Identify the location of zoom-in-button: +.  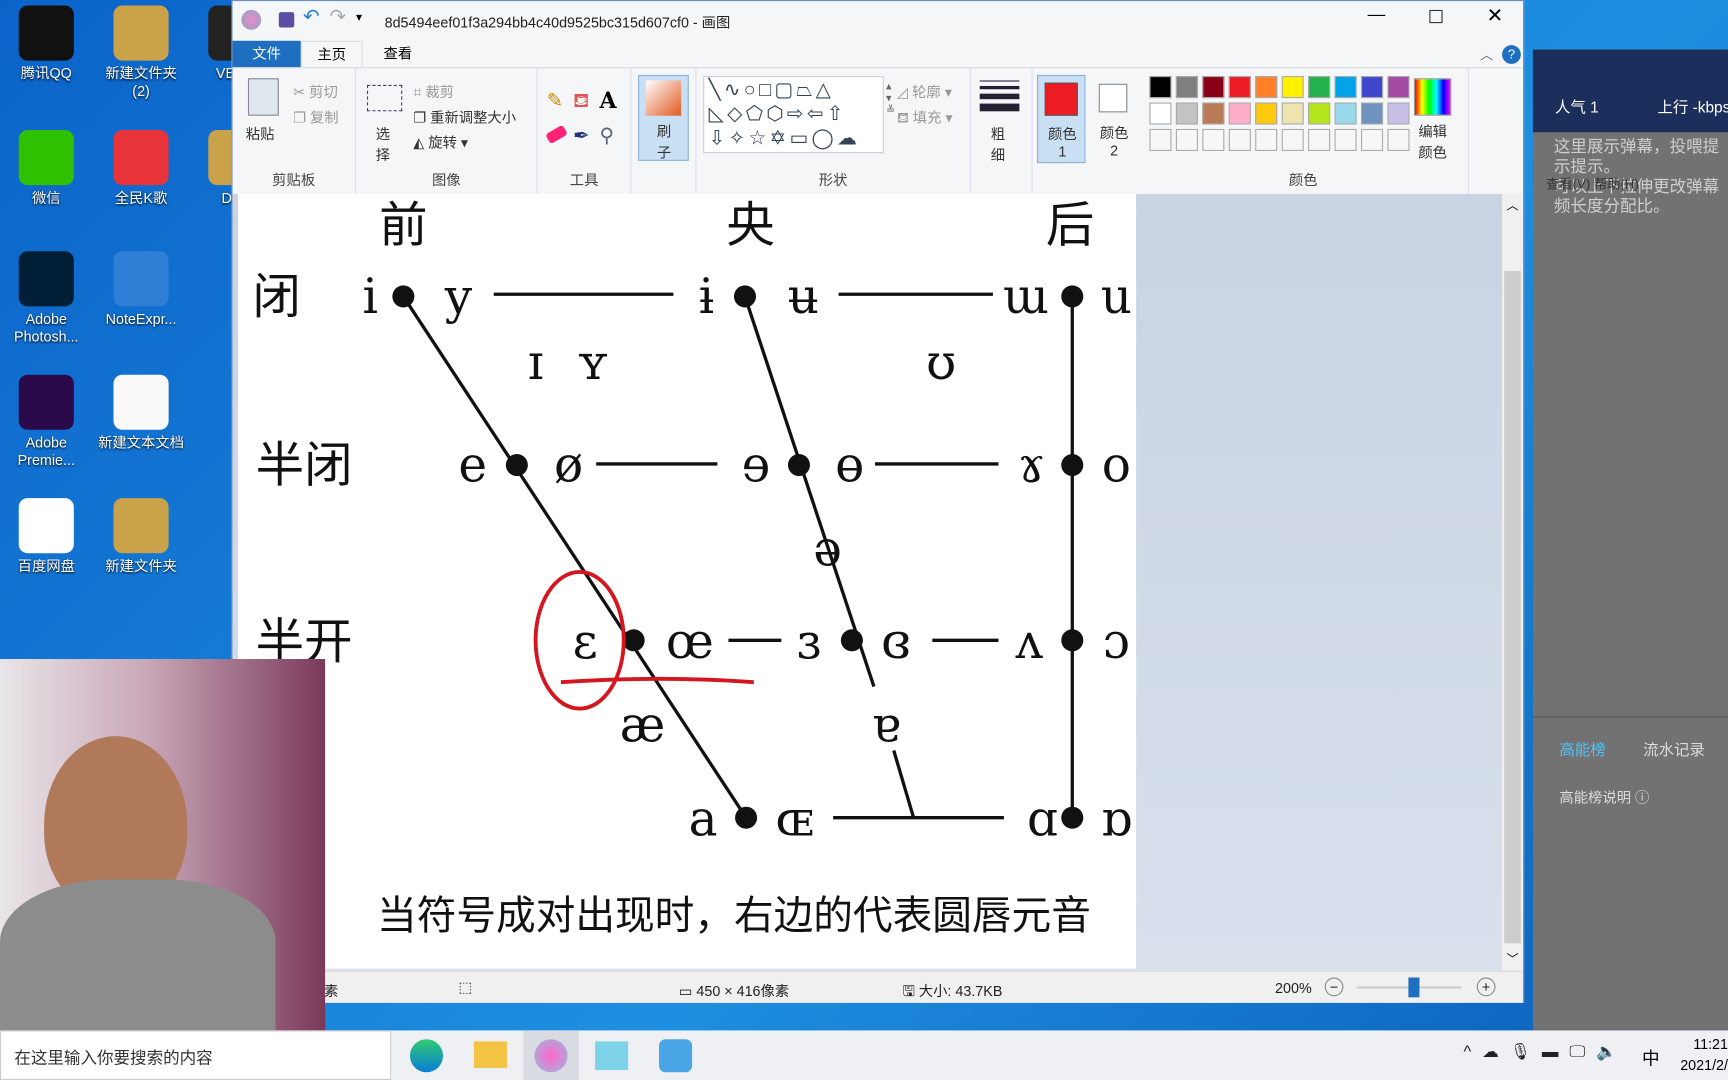
(1486, 987).